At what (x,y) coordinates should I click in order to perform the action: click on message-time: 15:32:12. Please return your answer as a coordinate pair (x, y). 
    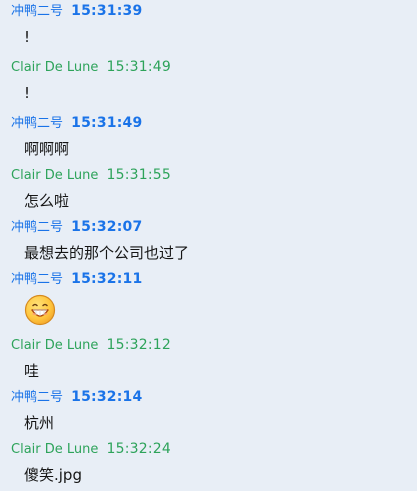
    Looking at the image, I should click on (139, 345).